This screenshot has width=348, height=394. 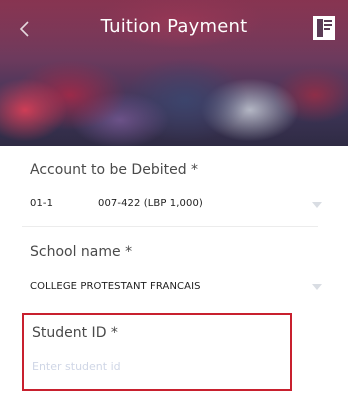 I want to click on student-id-label: Student ID *, so click(x=75, y=333).